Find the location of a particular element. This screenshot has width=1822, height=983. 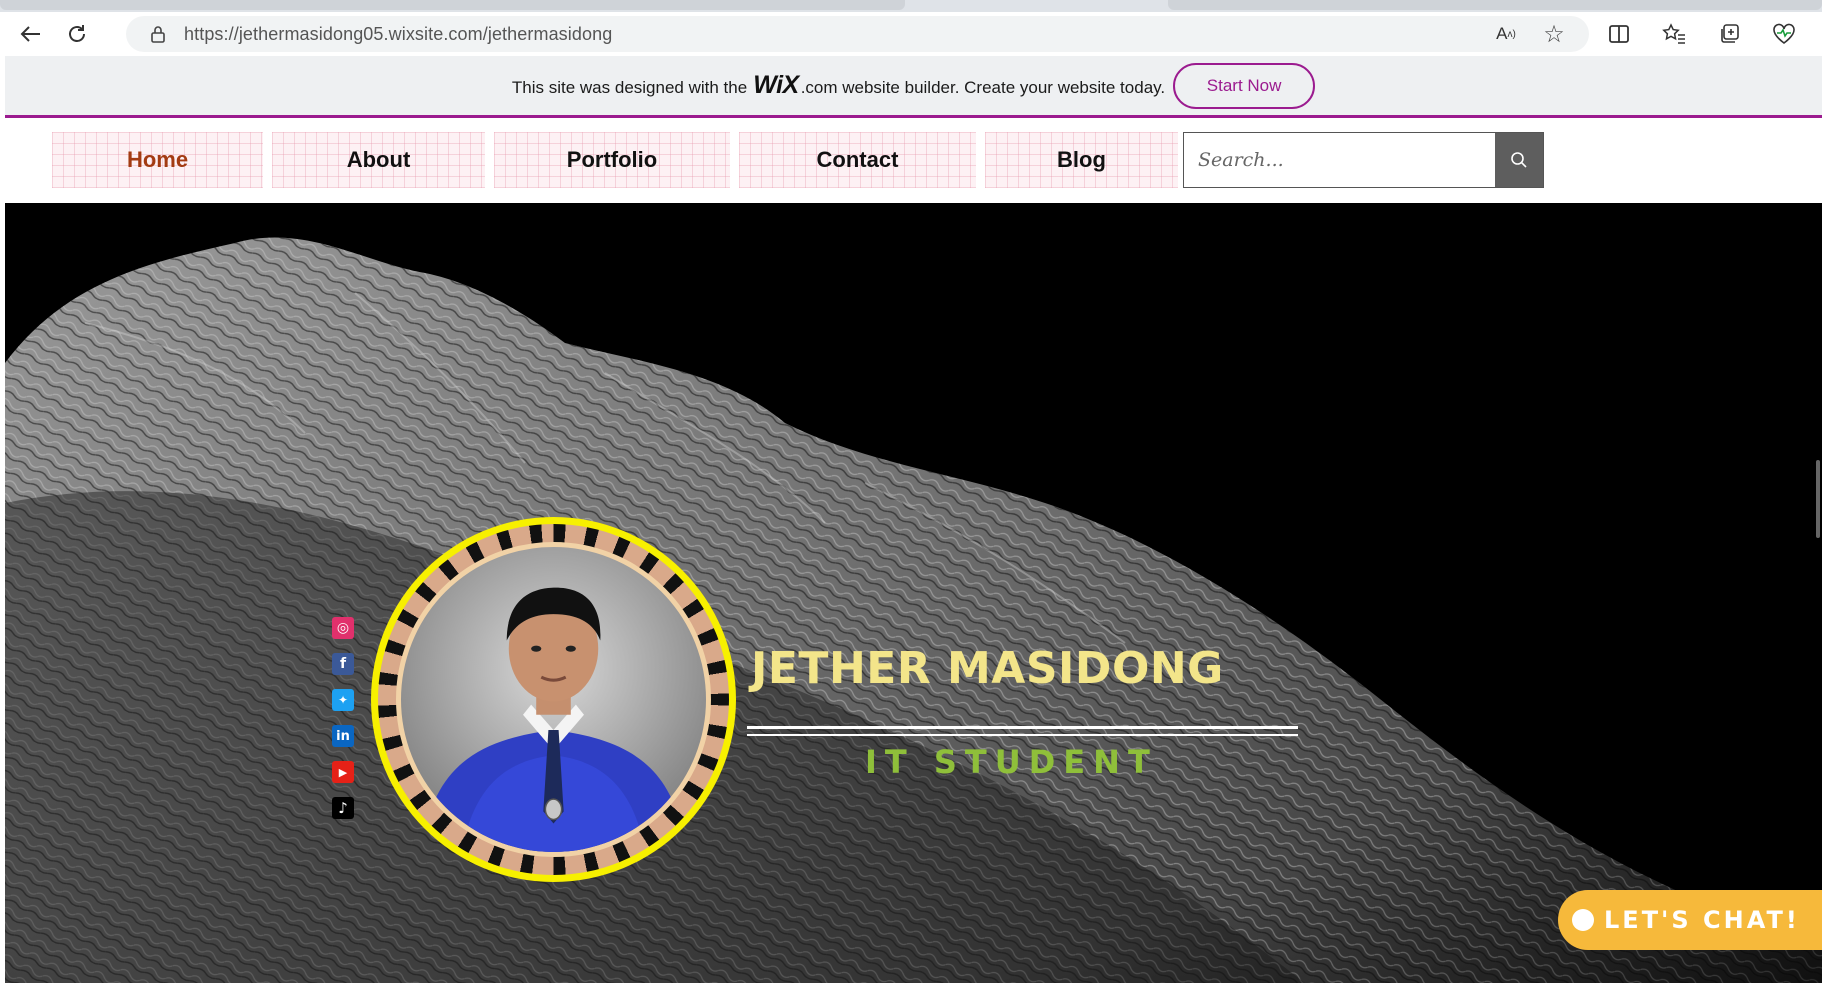

profile-photo-frame is located at coordinates (553, 699).